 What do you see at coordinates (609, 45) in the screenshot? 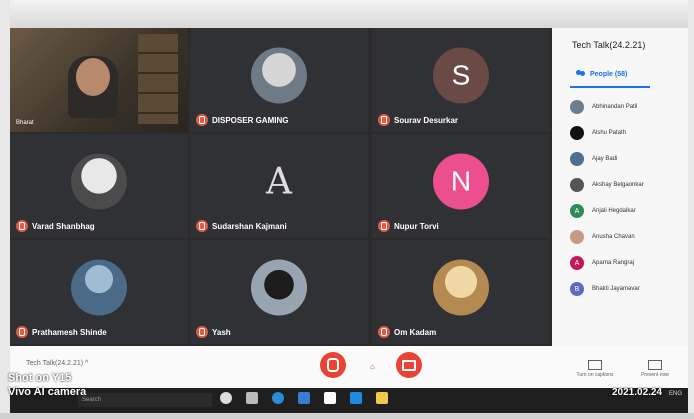
I see `meeting-title: Tech Talk(24.2.21)` at bounding box center [609, 45].